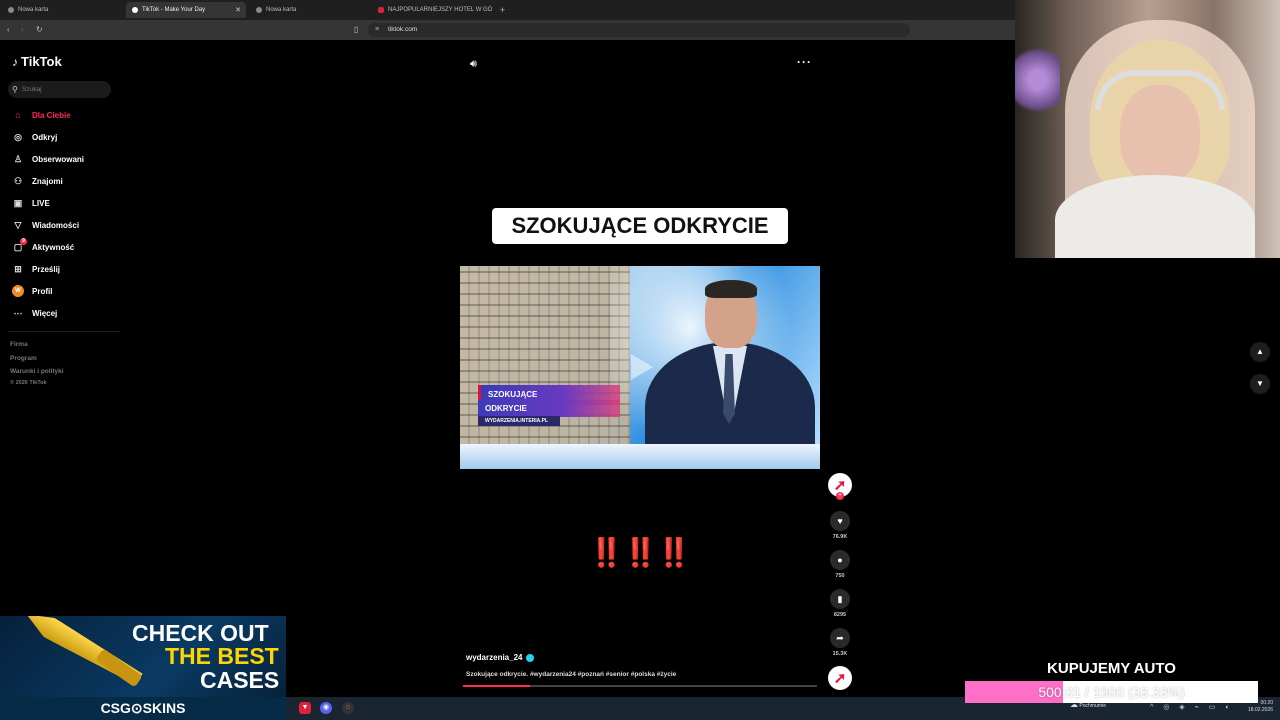 This screenshot has height=720, width=1280. What do you see at coordinates (18, 224) in the screenshot?
I see `messages-icon: ▽` at bounding box center [18, 224].